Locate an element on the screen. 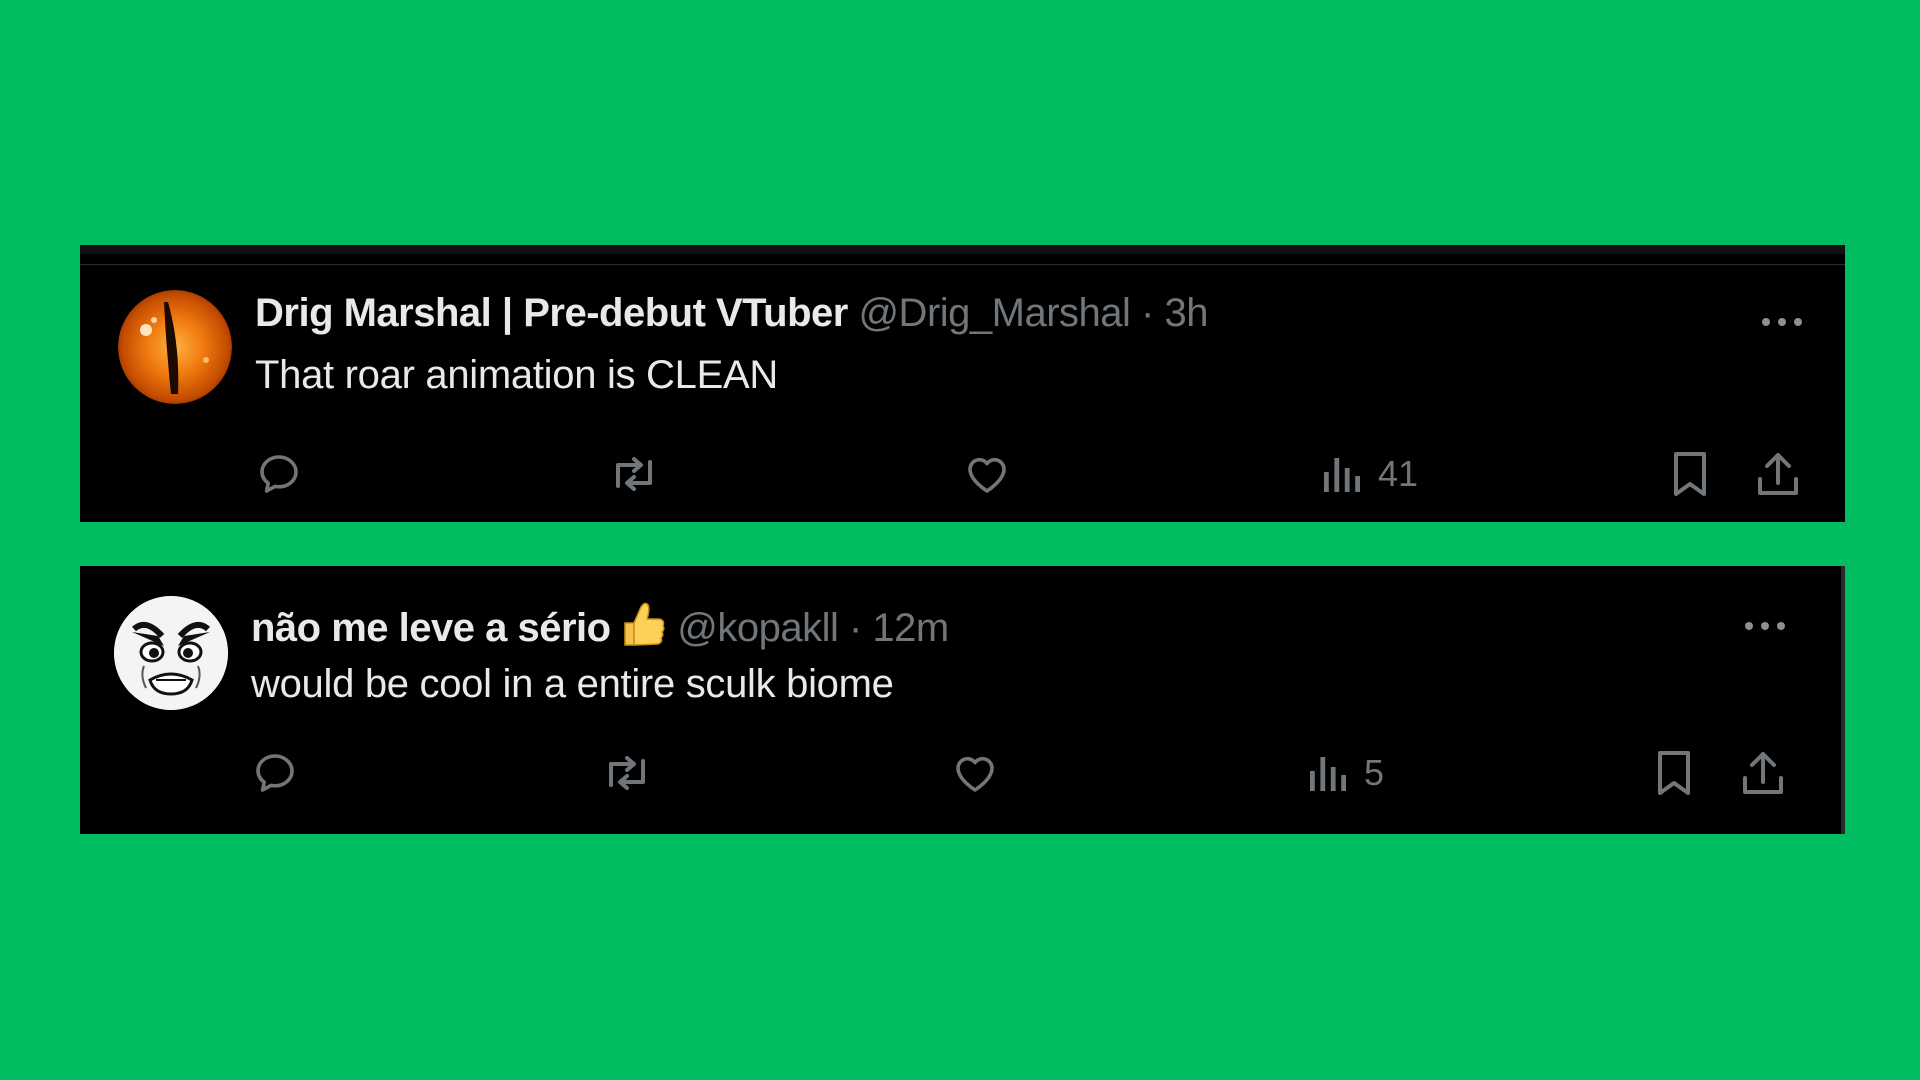 The width and height of the screenshot is (1920, 1080). tweet-text: That roar animation is CLEAN is located at coordinates (516, 375).